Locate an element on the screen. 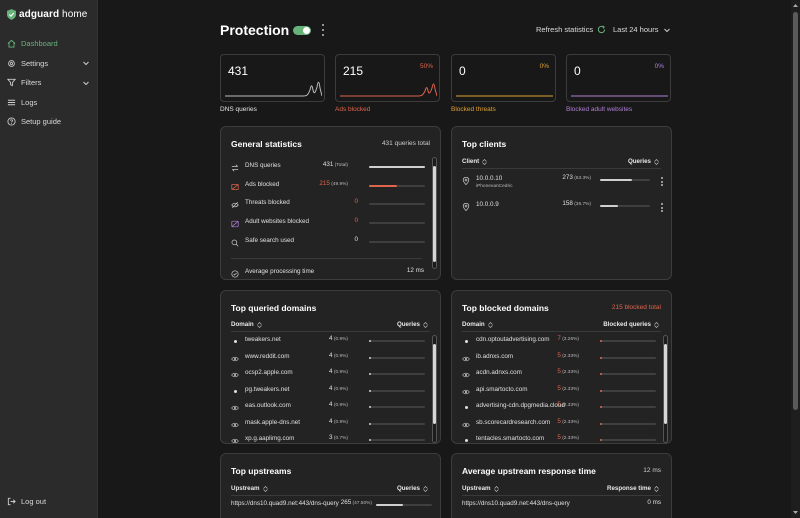  scroll-down-arrow-icon is located at coordinates (795, 512).